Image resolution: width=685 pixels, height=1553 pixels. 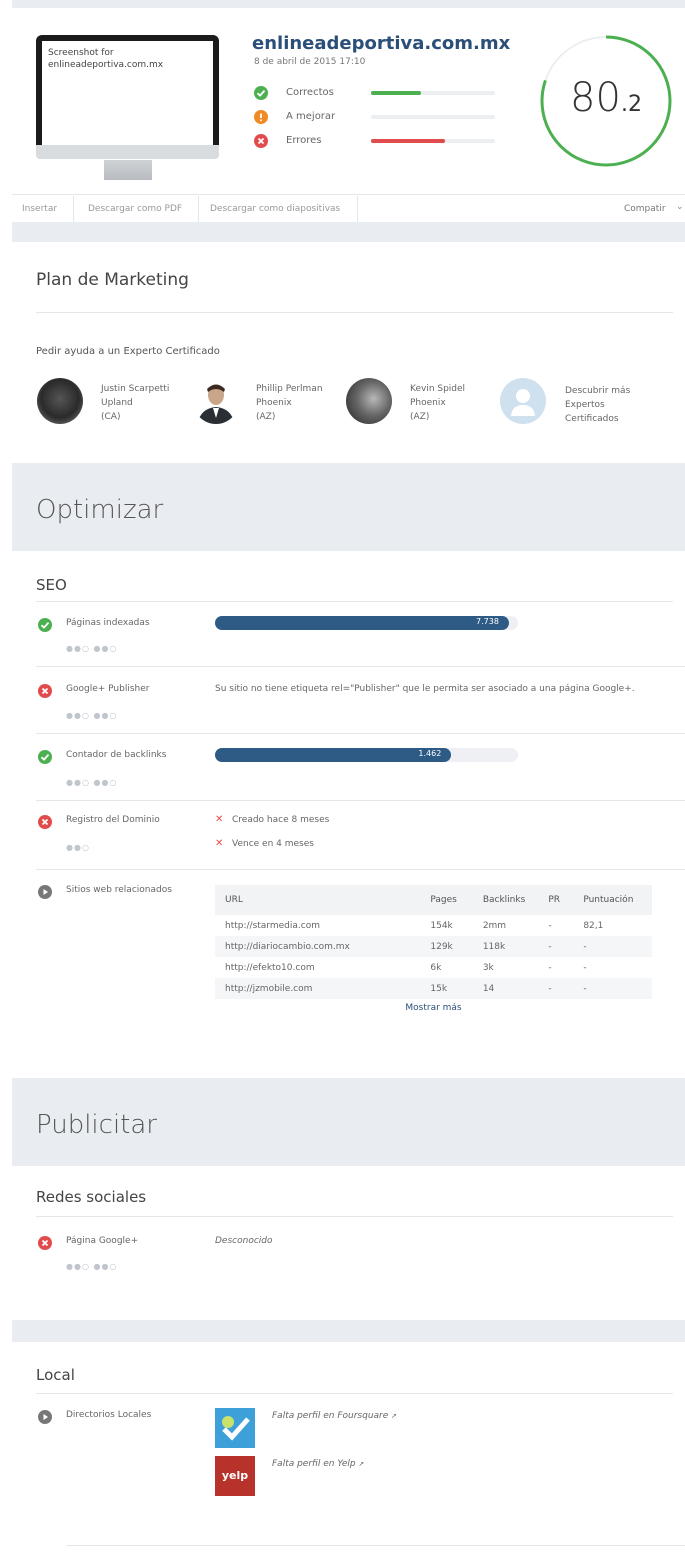 I want to click on table-cell: 15k, so click(x=439, y=988).